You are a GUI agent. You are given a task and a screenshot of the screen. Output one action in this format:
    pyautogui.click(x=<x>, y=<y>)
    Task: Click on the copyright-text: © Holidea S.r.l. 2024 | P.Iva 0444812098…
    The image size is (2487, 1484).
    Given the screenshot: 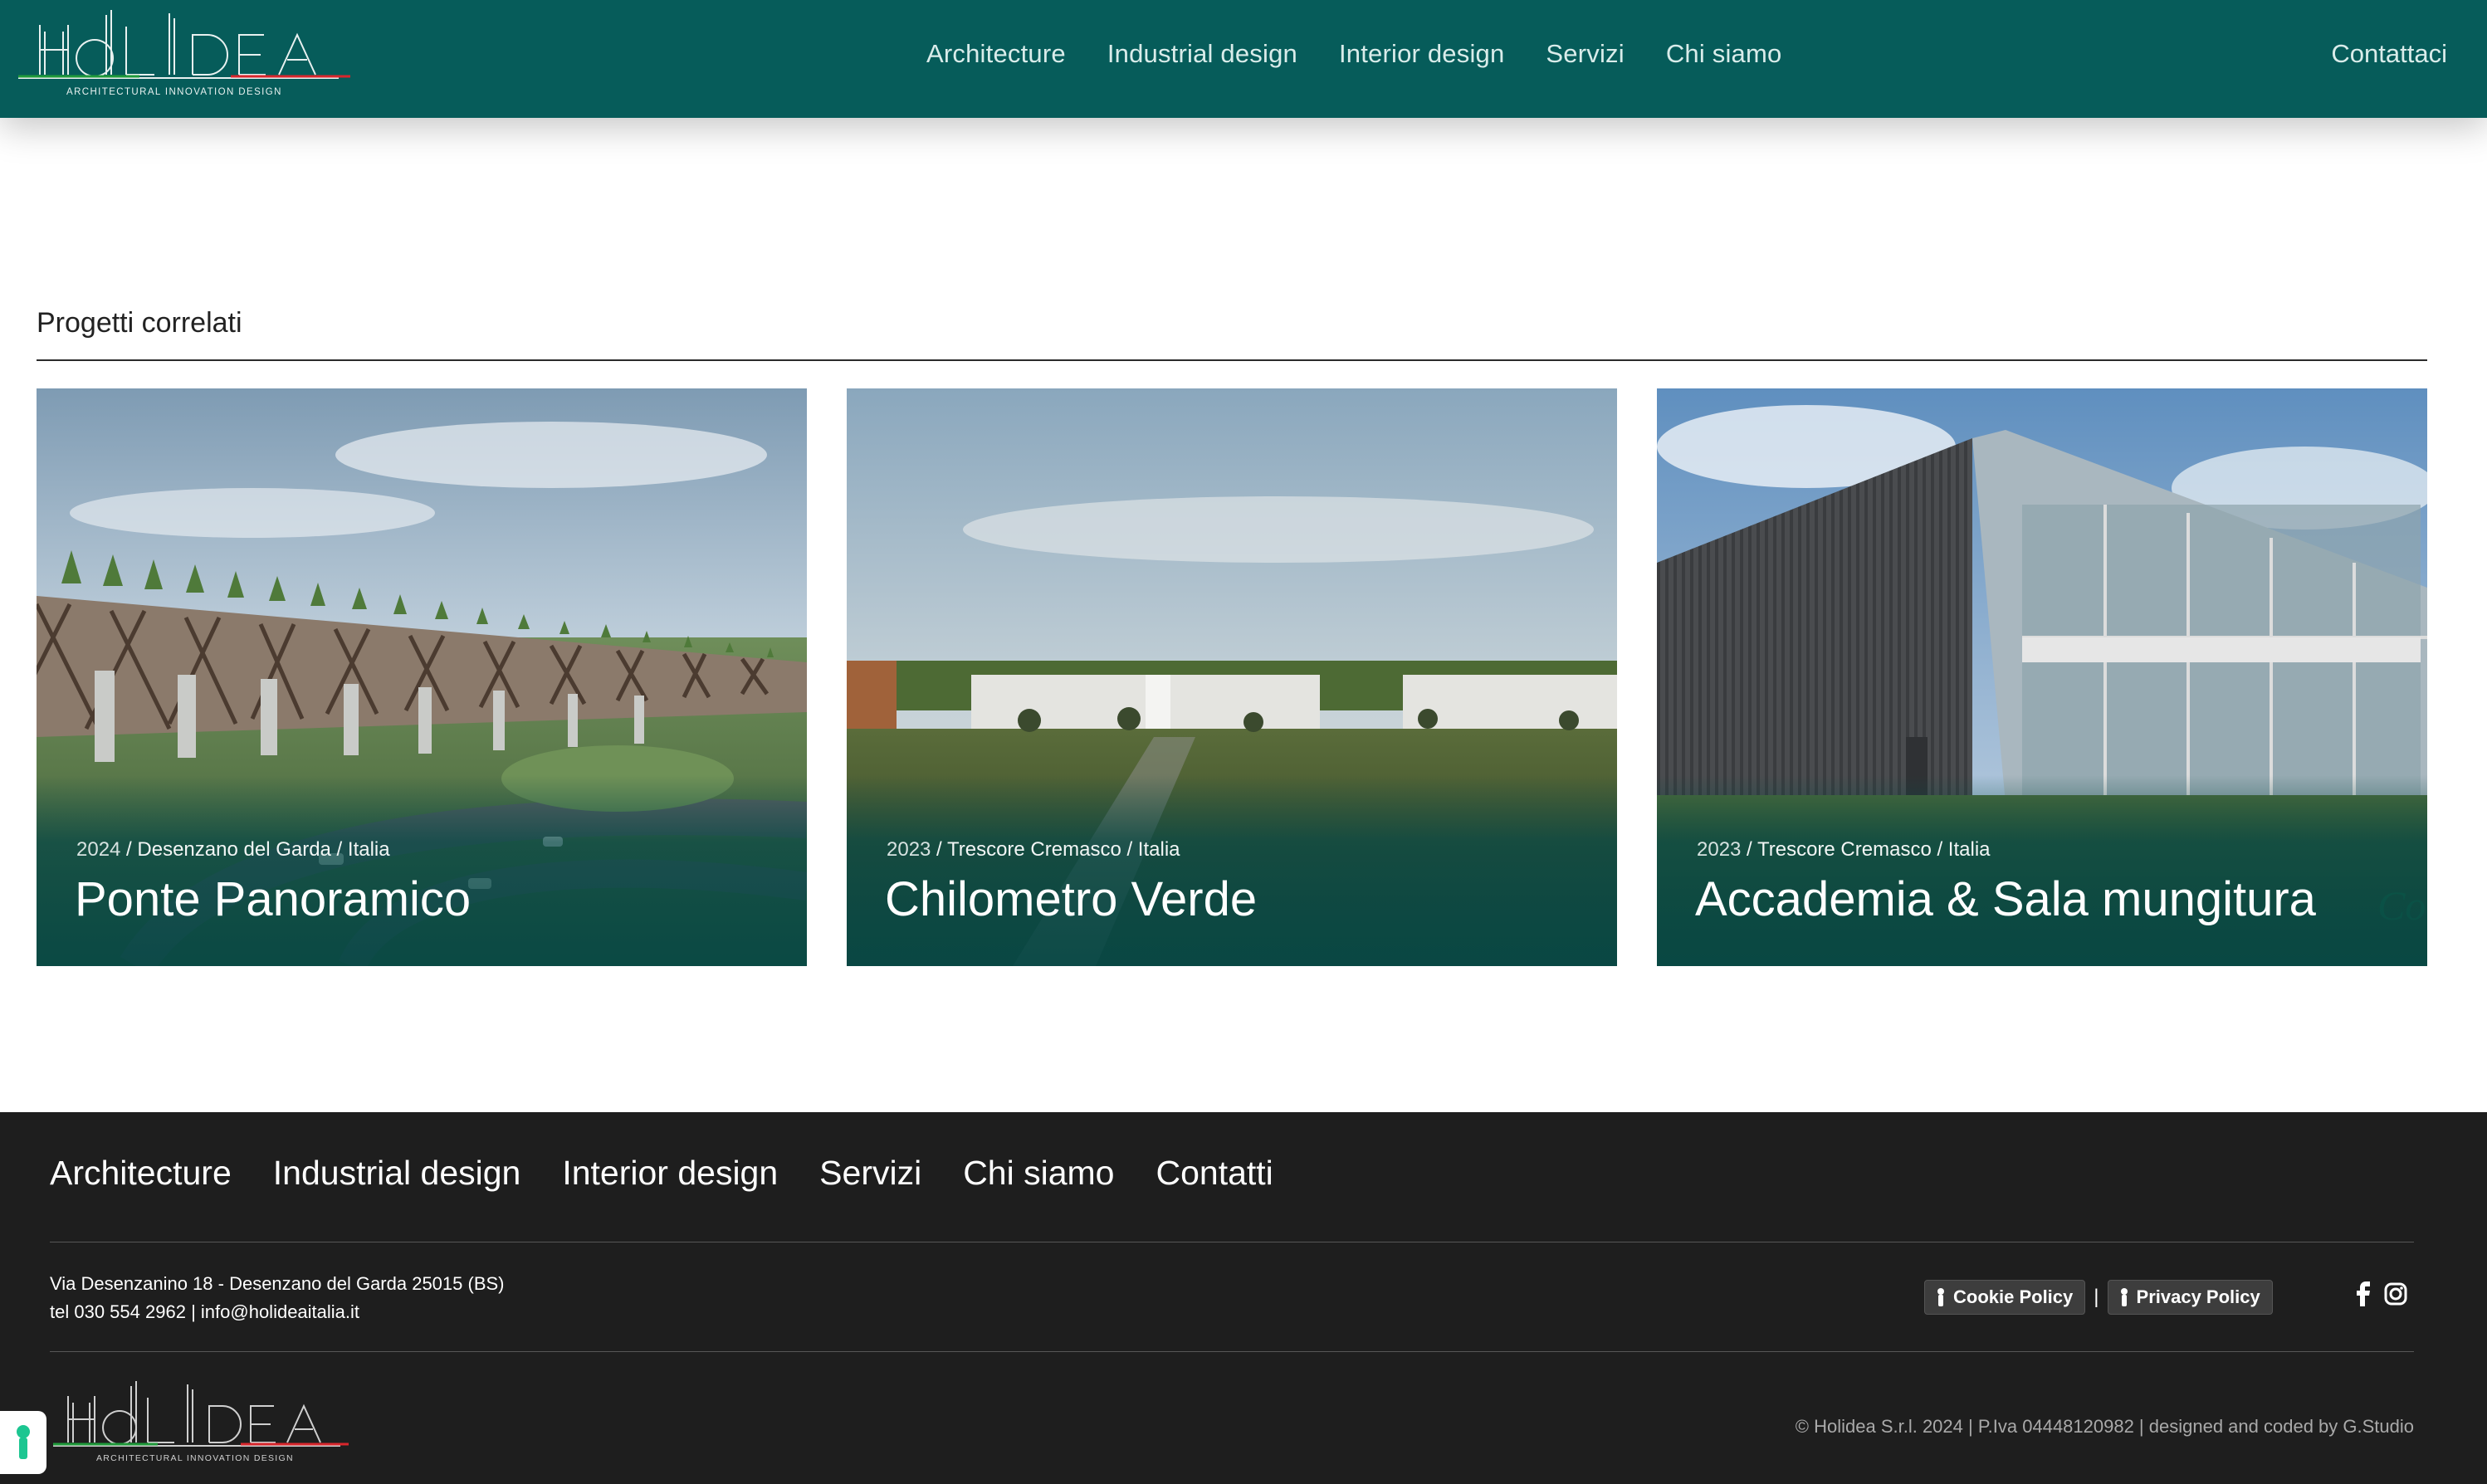 What is the action you would take?
    pyautogui.click(x=2104, y=1426)
    